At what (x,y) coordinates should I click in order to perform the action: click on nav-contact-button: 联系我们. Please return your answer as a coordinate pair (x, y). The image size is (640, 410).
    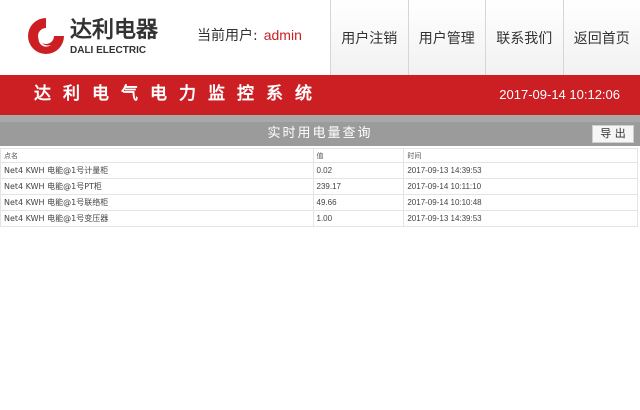
    Looking at the image, I should click on (524, 37).